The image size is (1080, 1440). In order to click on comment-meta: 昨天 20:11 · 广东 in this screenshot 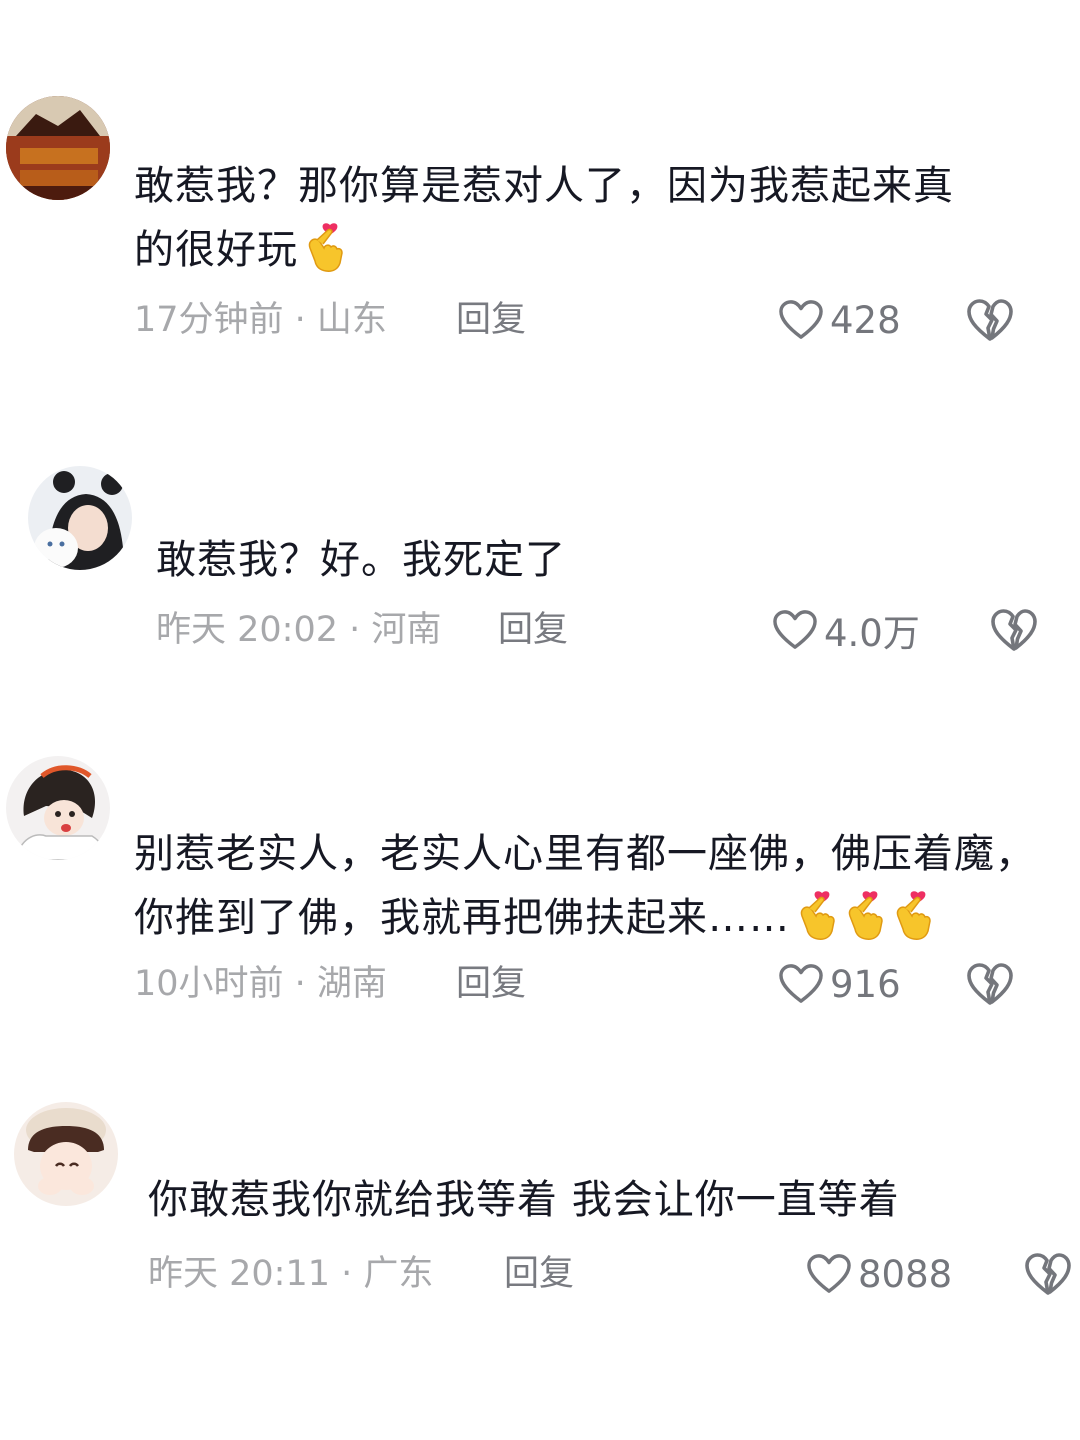, I will do `click(291, 1274)`.